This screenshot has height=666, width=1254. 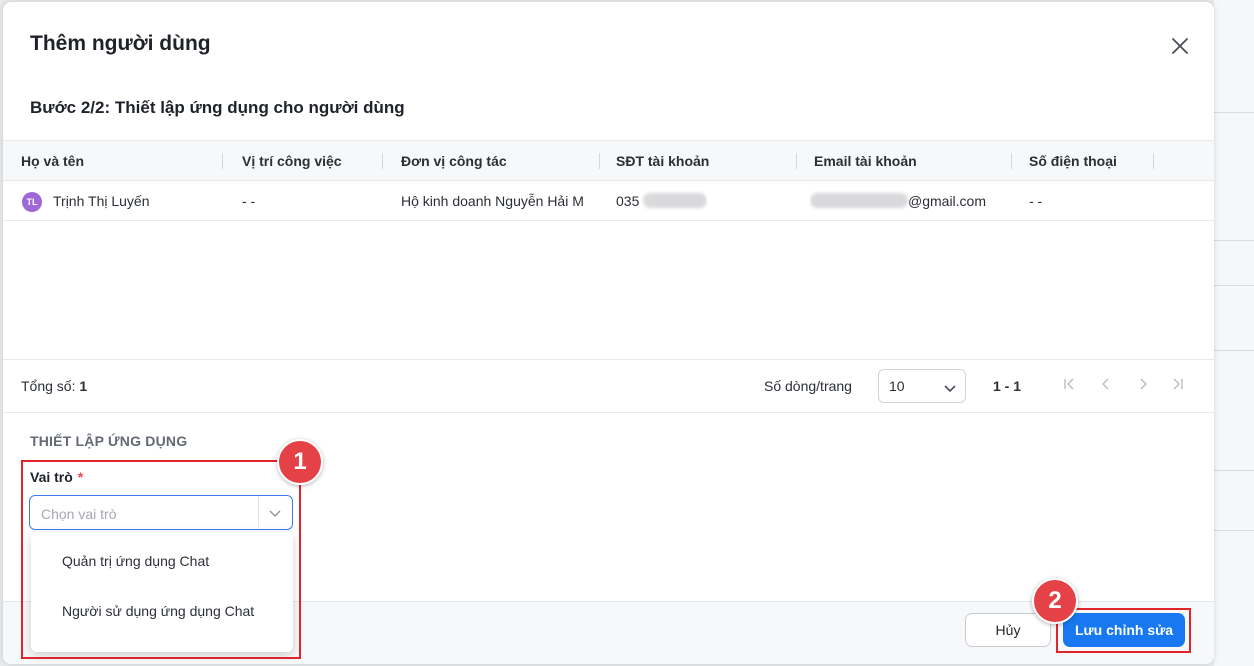 What do you see at coordinates (947, 201) in the screenshot?
I see `account-email-domain: @gmail.com` at bounding box center [947, 201].